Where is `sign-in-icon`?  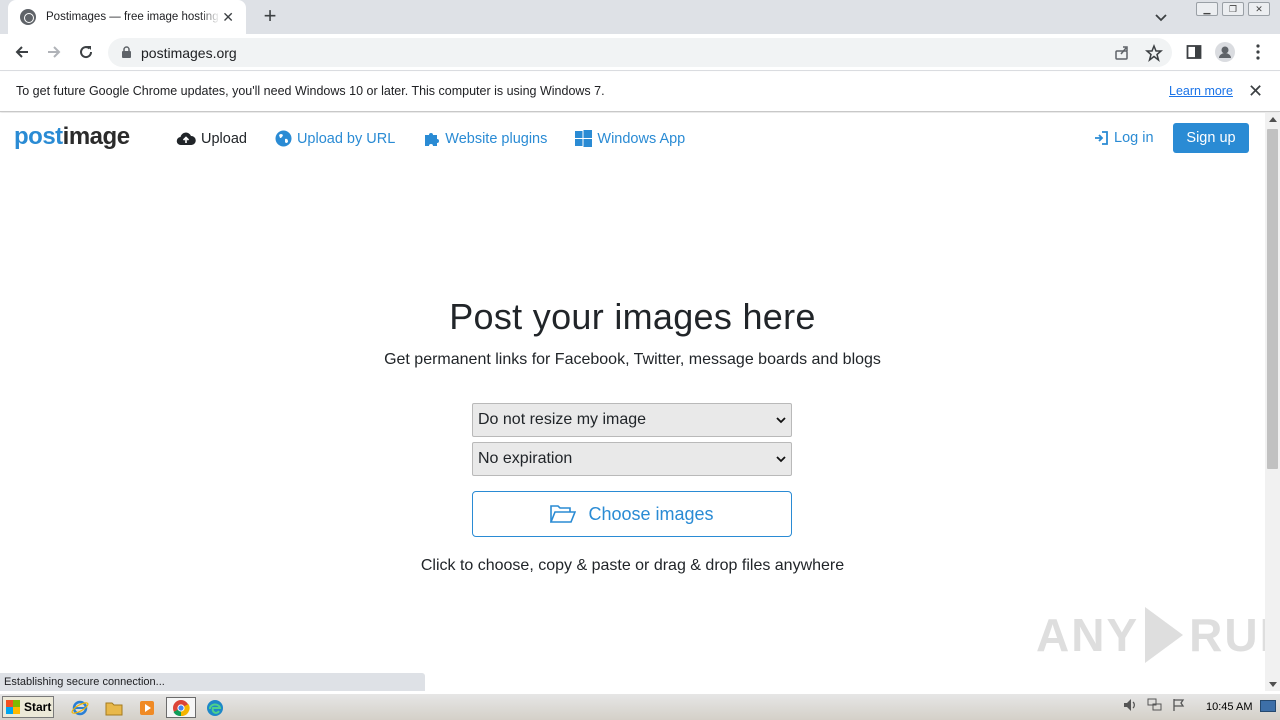 sign-in-icon is located at coordinates (1101, 138).